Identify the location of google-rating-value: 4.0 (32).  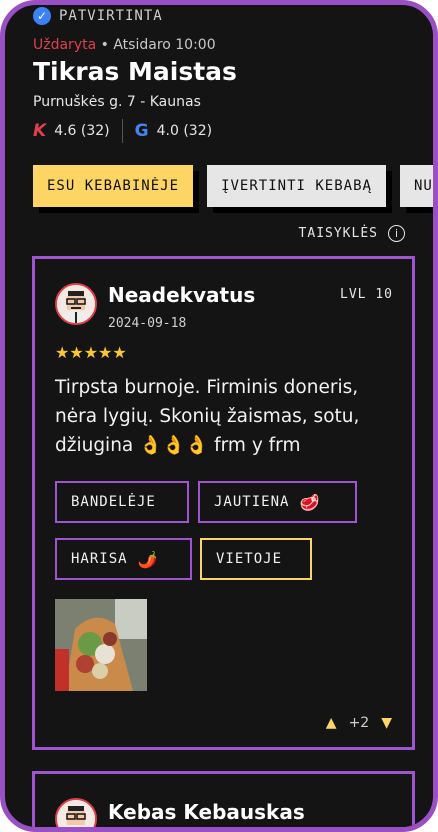
(184, 131).